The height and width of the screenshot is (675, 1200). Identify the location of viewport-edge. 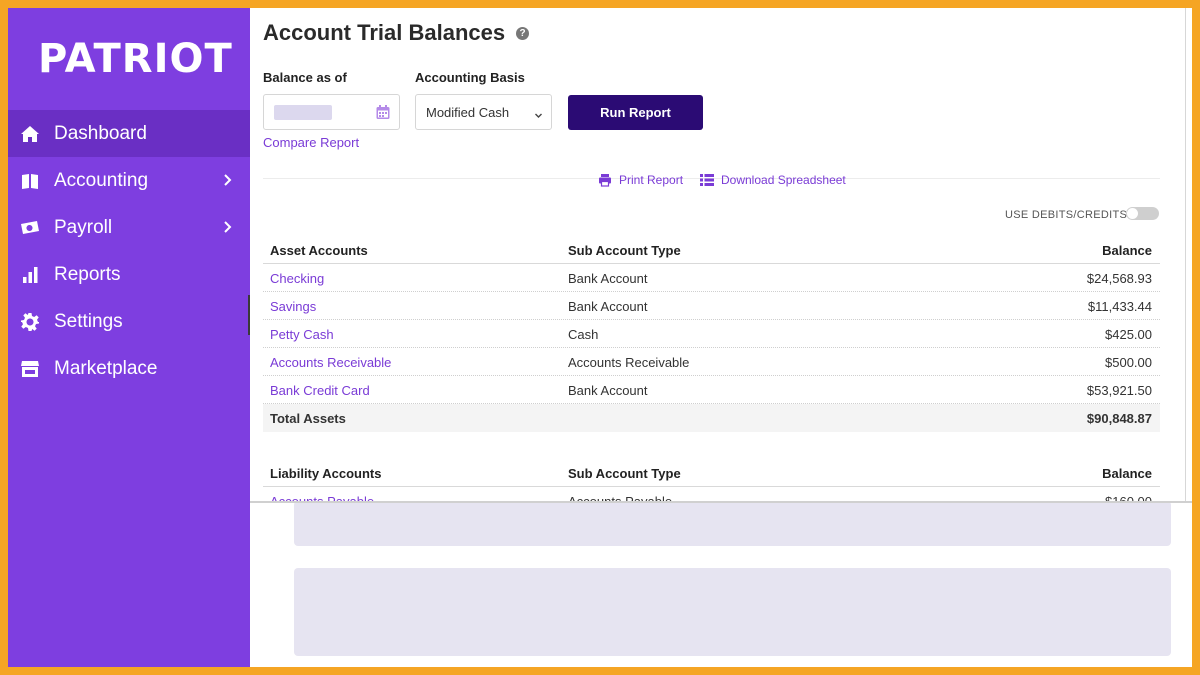
(721, 502).